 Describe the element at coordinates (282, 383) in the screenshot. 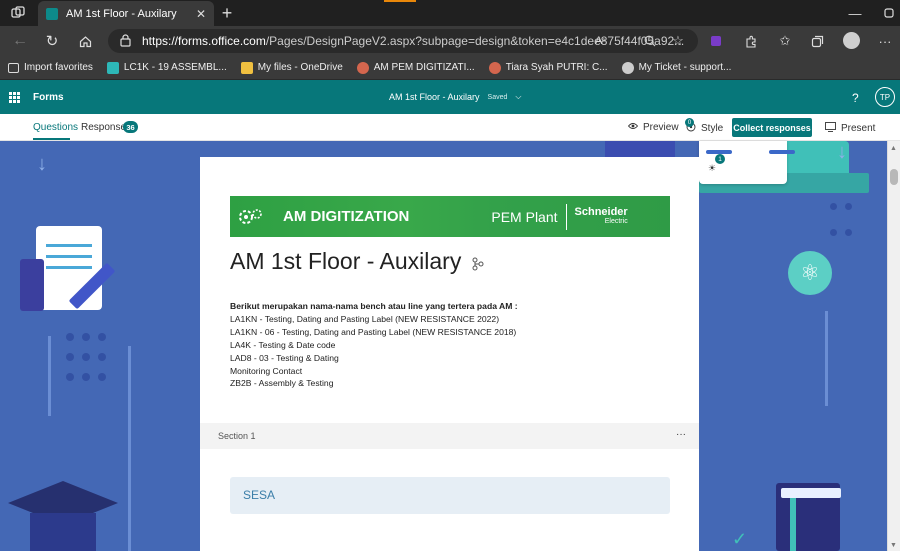

I see `desc-line: ZB2B - Assembly & Testing` at that location.